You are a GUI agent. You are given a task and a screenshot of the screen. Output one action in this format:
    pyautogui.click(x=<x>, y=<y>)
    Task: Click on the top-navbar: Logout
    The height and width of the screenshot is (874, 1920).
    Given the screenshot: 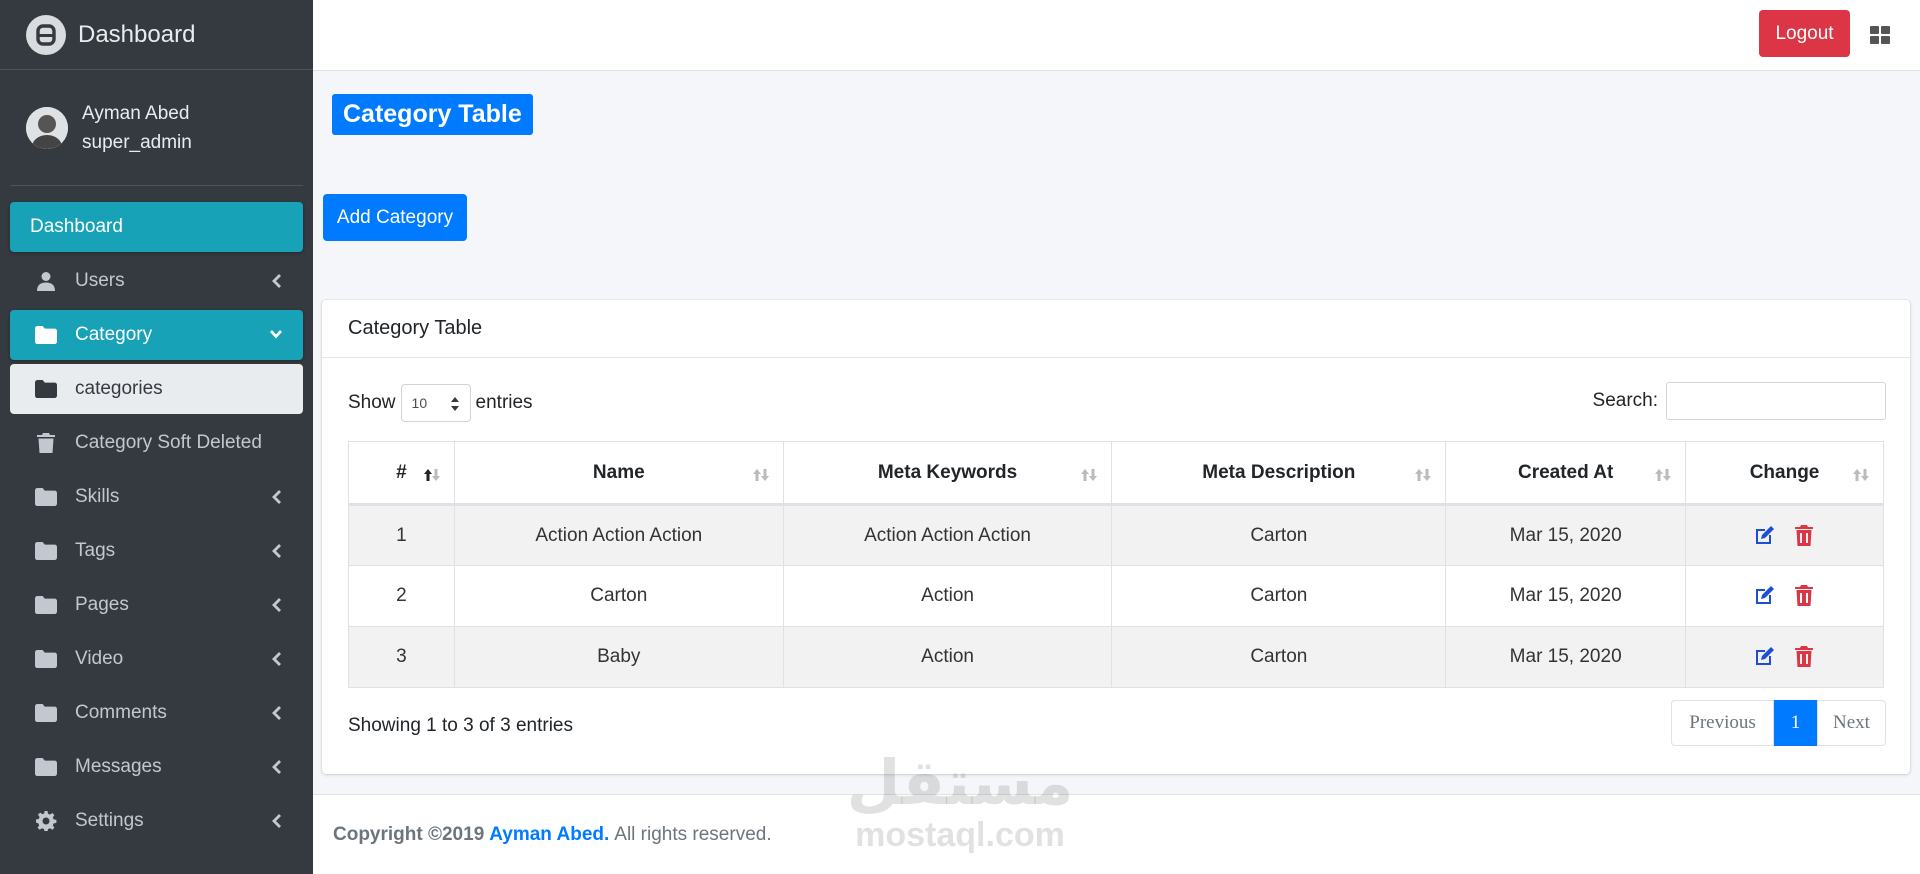 What is the action you would take?
    pyautogui.click(x=1116, y=35)
    